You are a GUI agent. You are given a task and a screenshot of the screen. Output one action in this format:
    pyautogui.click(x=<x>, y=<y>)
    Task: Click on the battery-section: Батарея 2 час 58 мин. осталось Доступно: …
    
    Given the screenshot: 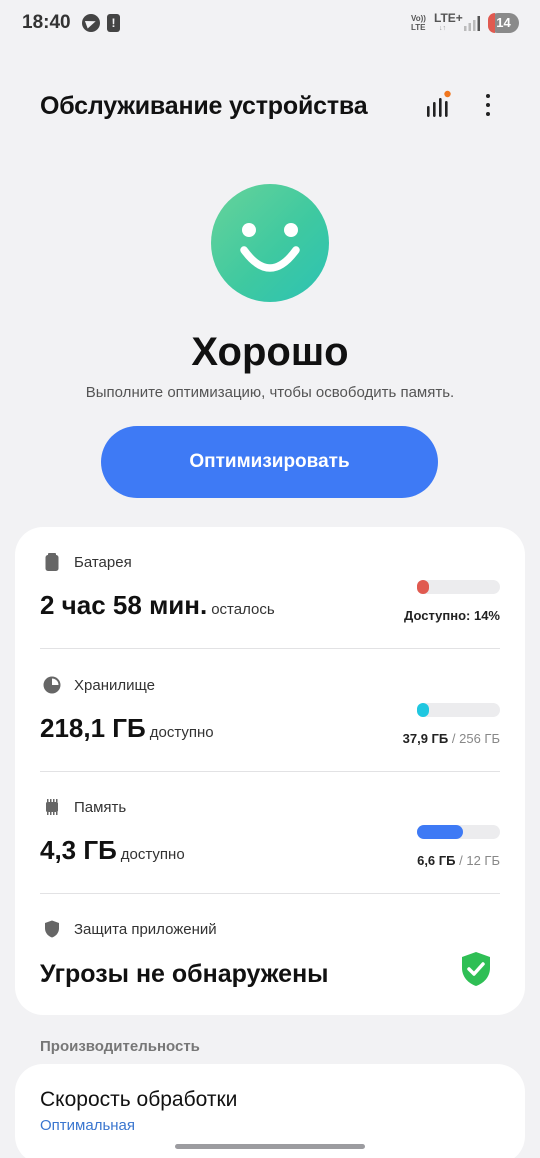 What is the action you would take?
    pyautogui.click(x=270, y=588)
    